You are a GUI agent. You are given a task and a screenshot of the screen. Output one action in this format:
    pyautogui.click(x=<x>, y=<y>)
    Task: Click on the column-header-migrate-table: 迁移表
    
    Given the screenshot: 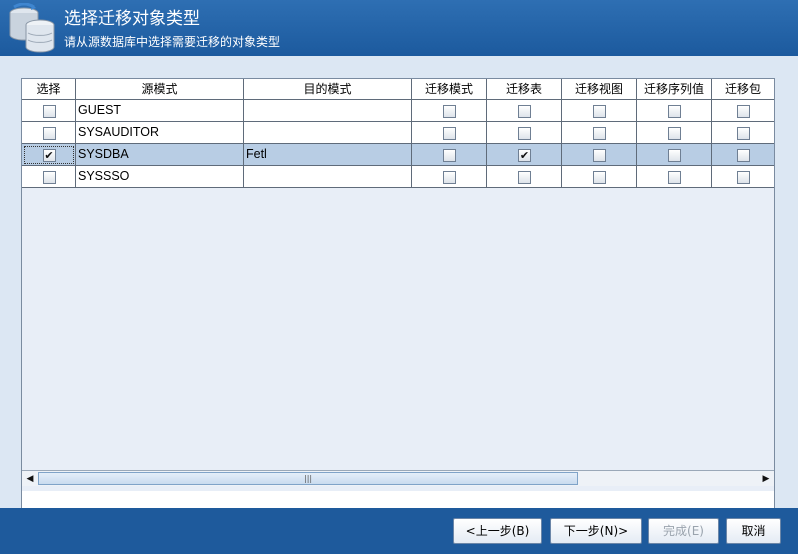 What is the action you would take?
    pyautogui.click(x=524, y=89)
    